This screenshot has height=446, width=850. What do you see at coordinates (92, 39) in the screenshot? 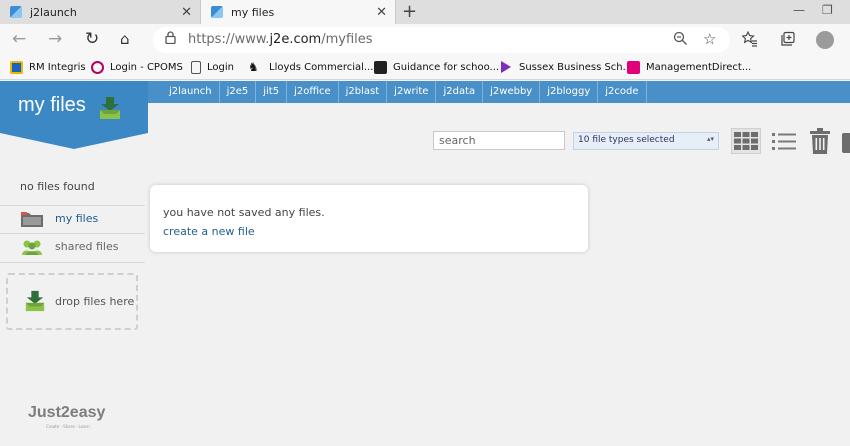
I see `refresh-icon: ↻` at bounding box center [92, 39].